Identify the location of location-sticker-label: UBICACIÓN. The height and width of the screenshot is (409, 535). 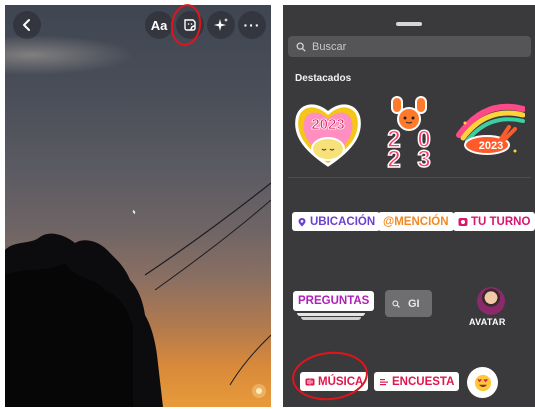
(343, 221).